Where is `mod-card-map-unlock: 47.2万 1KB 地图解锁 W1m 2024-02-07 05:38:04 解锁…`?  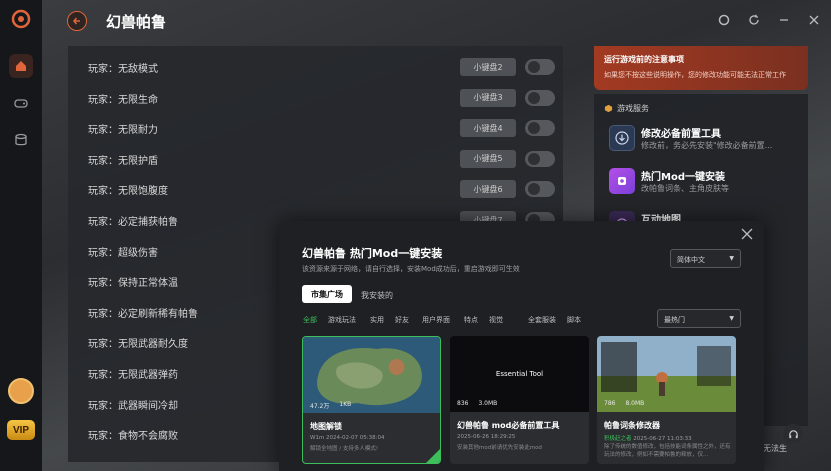
mod-card-map-unlock: 47.2万 1KB 地图解锁 W1m 2024-02-07 05:38:04 解锁… is located at coordinates (371, 400).